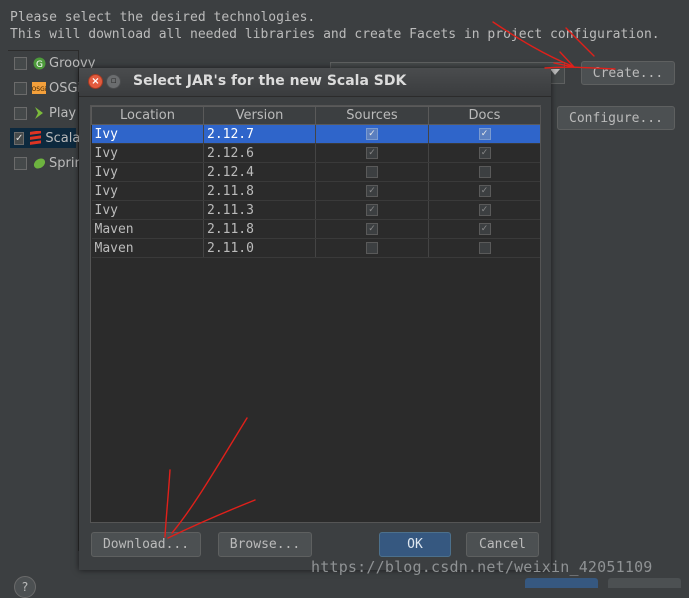 The height and width of the screenshot is (598, 689). What do you see at coordinates (259, 153) in the screenshot?
I see `cell-version: 2.12.6` at bounding box center [259, 153].